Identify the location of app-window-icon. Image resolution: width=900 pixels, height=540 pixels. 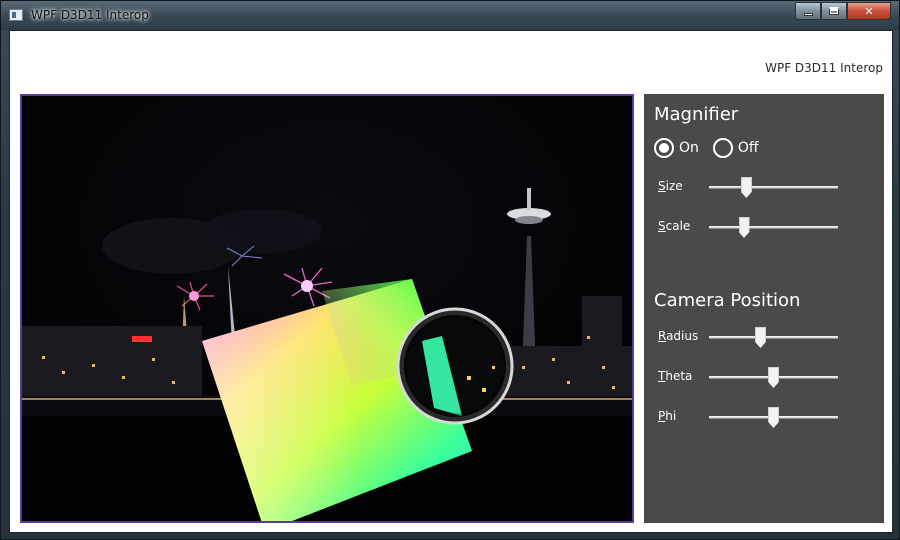
(16, 15).